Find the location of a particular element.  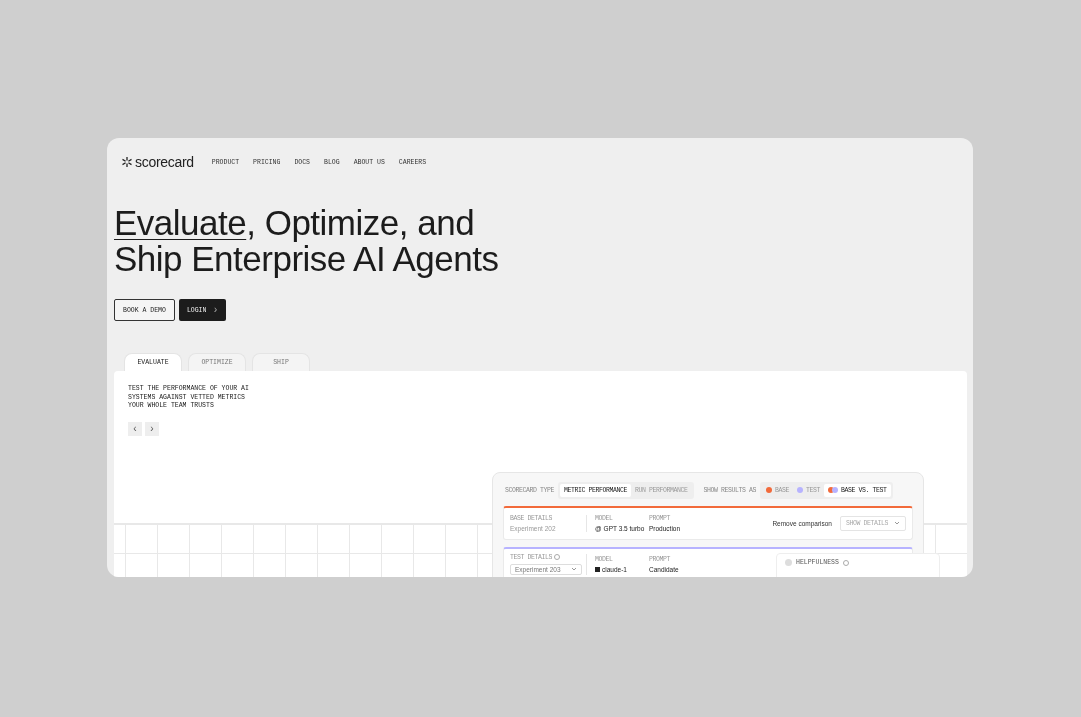

headline: Evaluate, Optimize, and Ship Enterprise AI Agents is located at coordinates (307, 241).